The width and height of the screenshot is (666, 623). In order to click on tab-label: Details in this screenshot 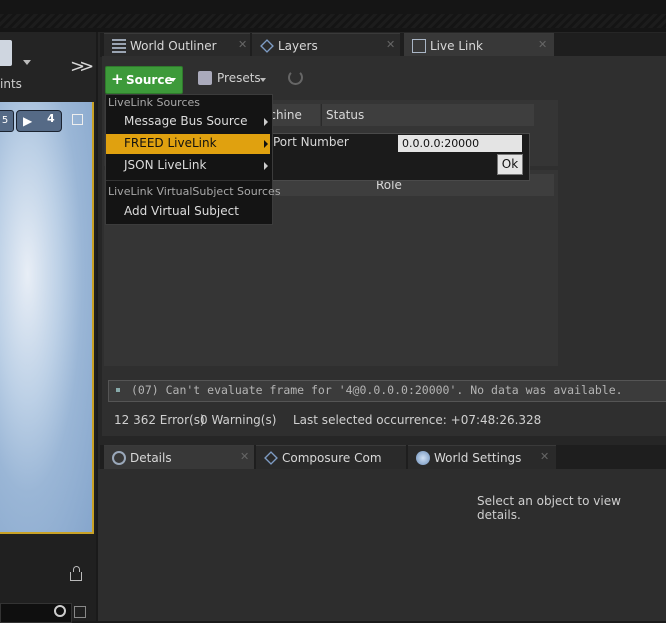, I will do `click(151, 458)`.